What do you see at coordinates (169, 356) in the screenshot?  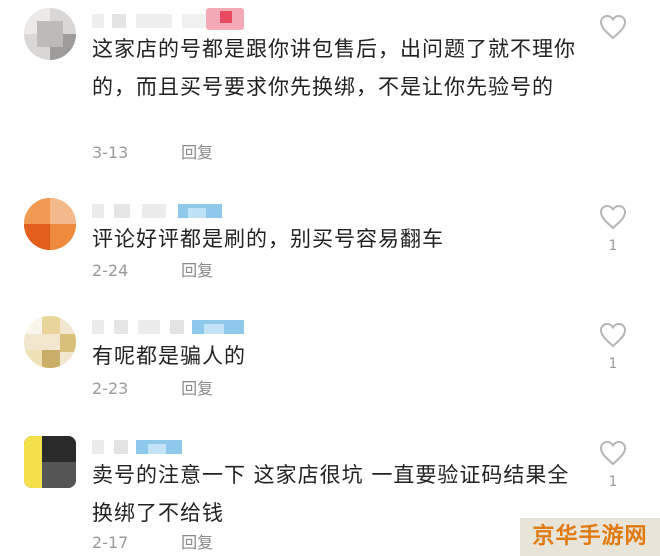 I see `comment-text: 有呢都是骗人的` at bounding box center [169, 356].